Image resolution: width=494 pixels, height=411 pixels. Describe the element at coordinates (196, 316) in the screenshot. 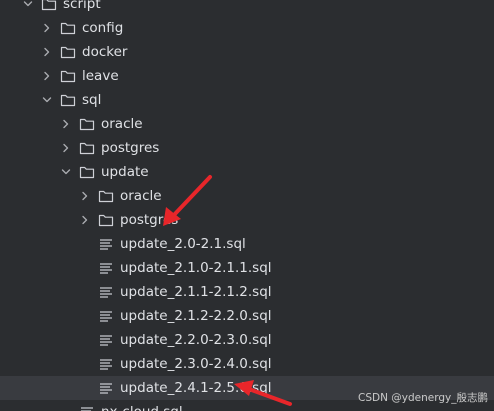

I see `tree-item-label: update_2.1.2-2.2.0.sql` at that location.